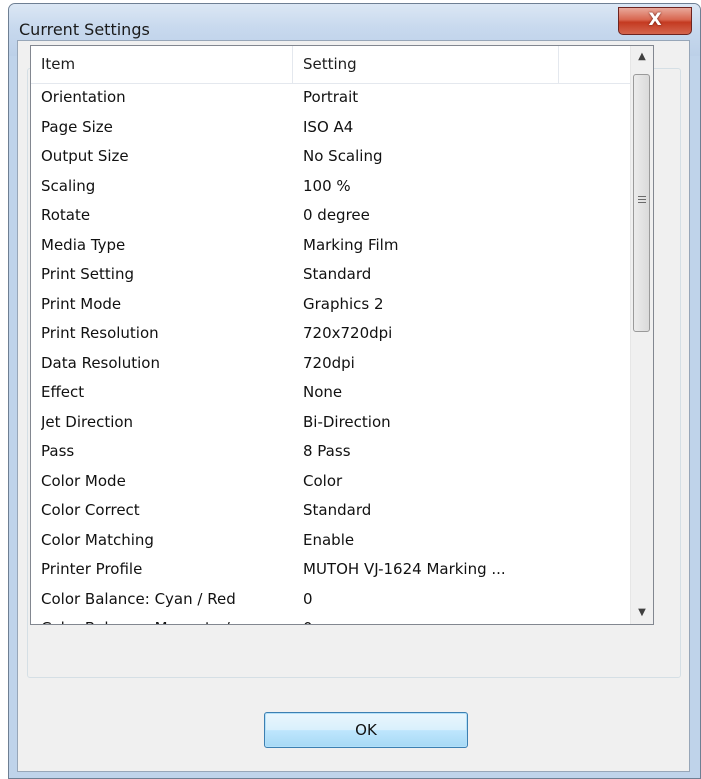  I want to click on list-item-setting: ISO A4, so click(328, 126).